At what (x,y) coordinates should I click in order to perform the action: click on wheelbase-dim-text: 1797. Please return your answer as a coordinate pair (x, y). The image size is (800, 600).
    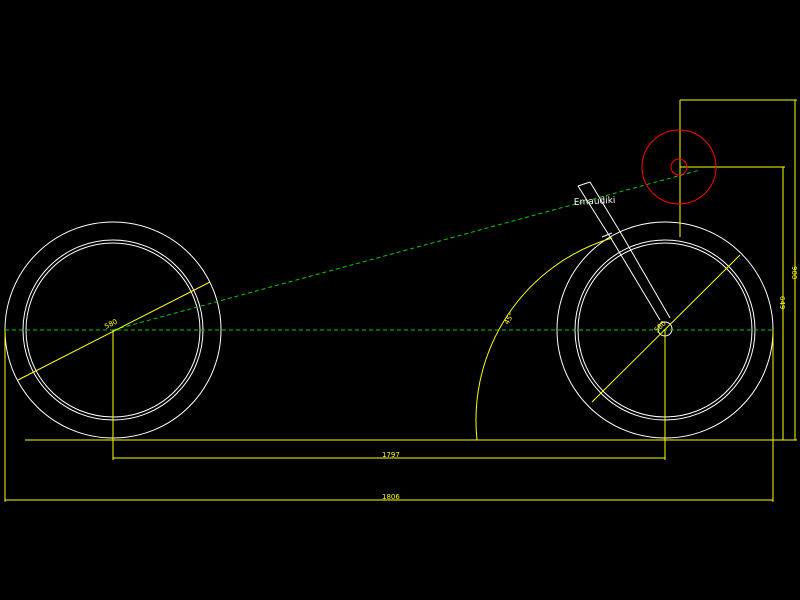
    Looking at the image, I should click on (391, 455).